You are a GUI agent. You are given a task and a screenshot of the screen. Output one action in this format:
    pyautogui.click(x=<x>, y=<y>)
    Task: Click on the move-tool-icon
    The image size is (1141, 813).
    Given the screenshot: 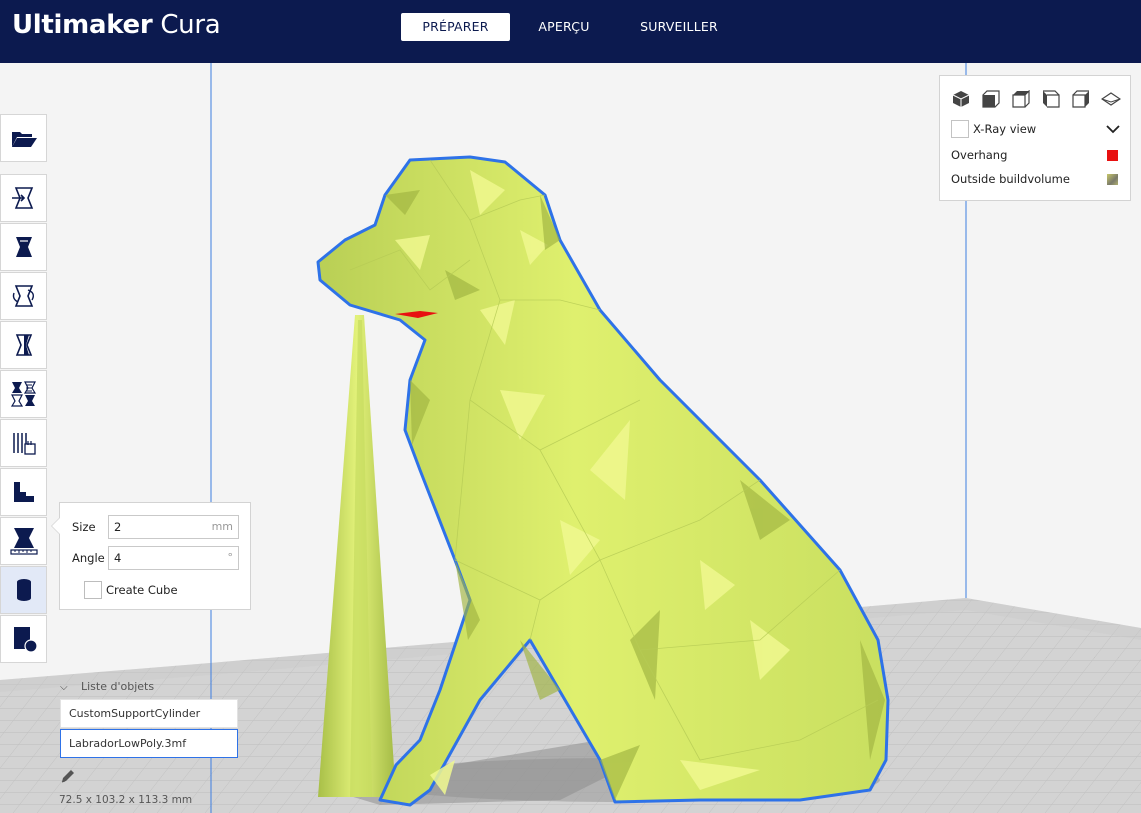 What is the action you would take?
    pyautogui.click(x=22, y=198)
    